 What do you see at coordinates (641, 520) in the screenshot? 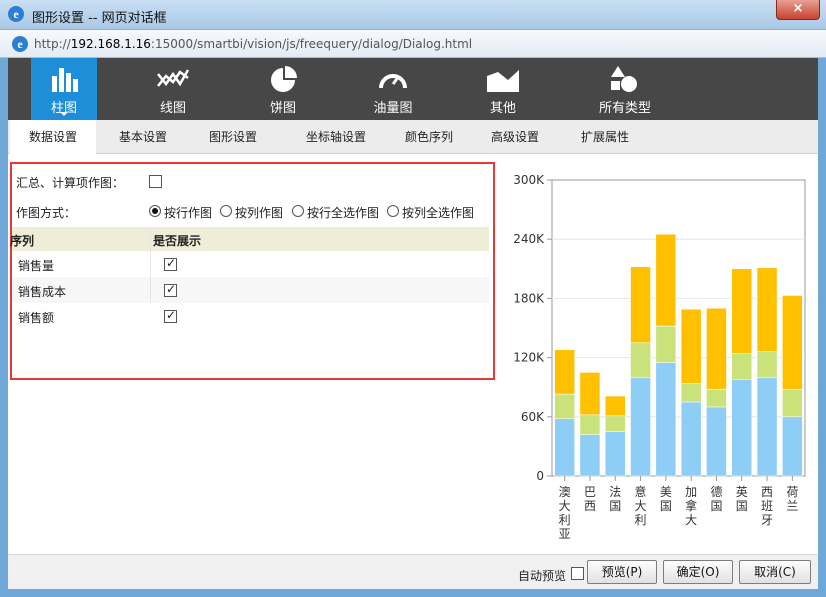
I see `x-tick-char: 利` at bounding box center [641, 520].